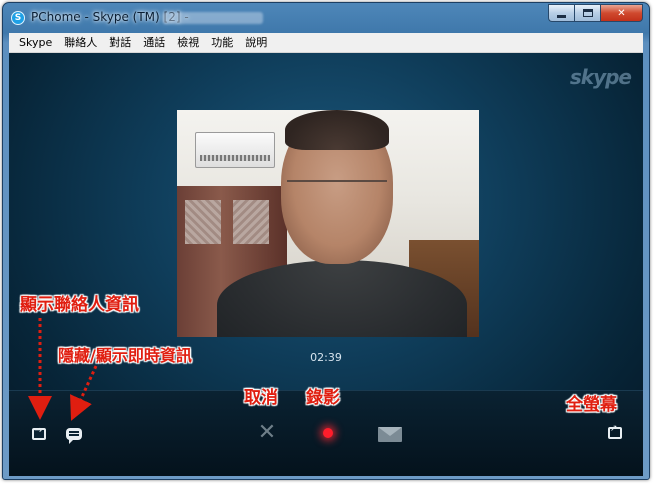 This screenshot has width=654, height=484. I want to click on menu-contacts: 聯絡人, so click(80, 43).